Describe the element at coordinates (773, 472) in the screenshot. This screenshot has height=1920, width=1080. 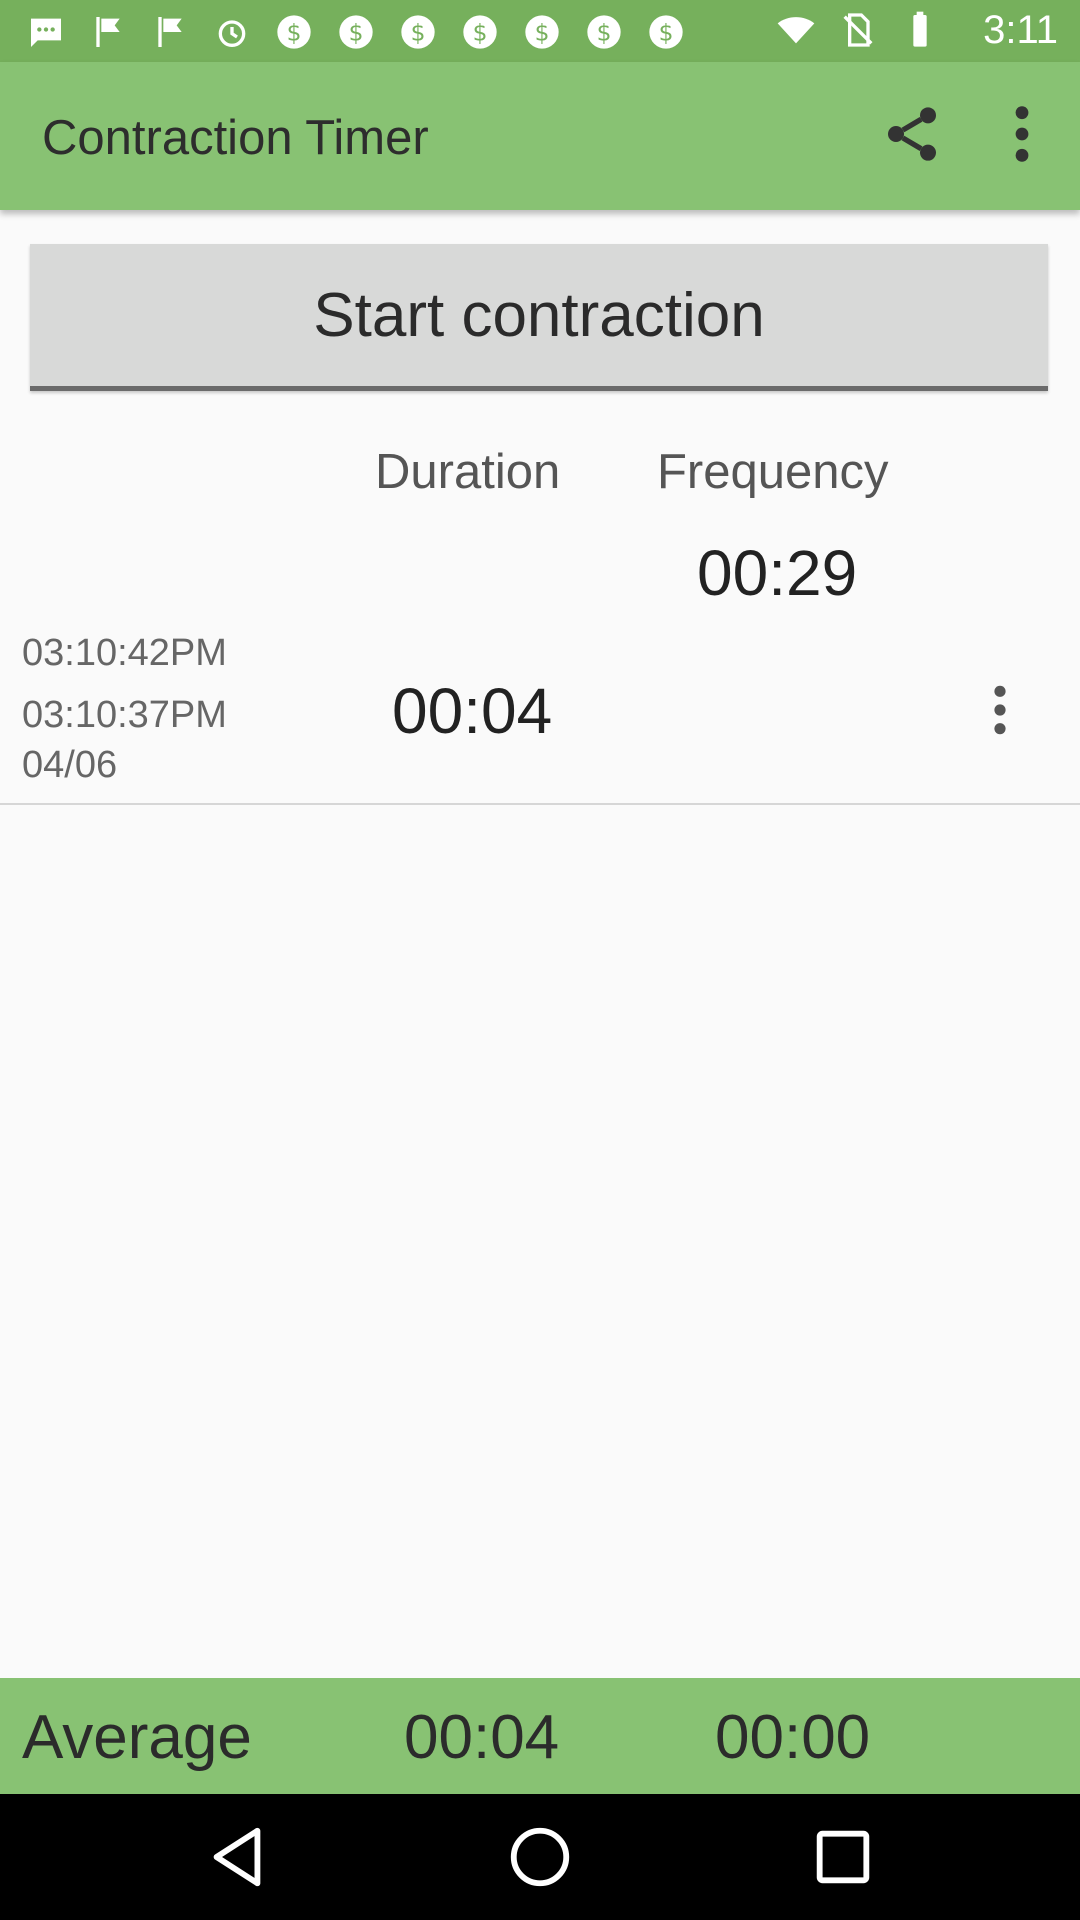
I see `frequency-header: Frequency` at that location.